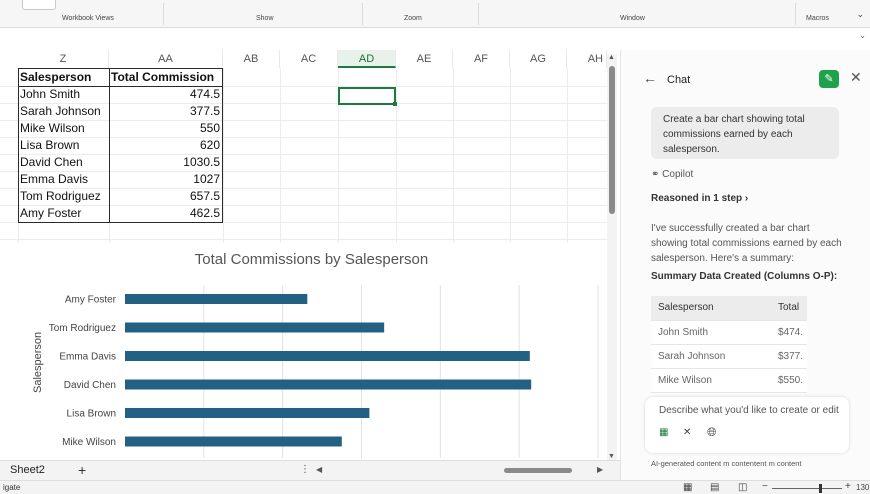  Describe the element at coordinates (424, 59) in the screenshot. I see `column-header-ae: AE` at that location.